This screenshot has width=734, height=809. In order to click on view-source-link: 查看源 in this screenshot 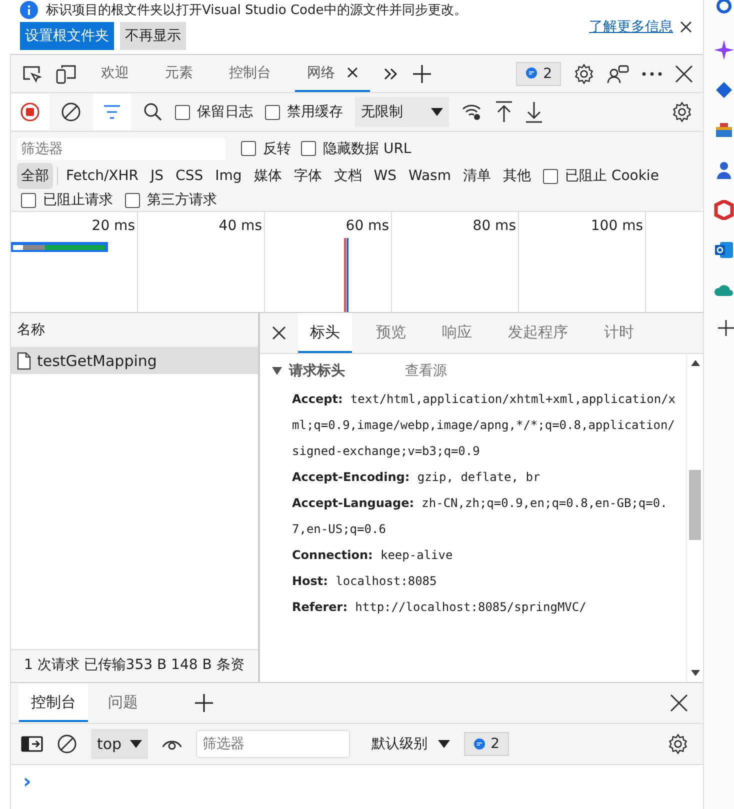, I will do `click(426, 371)`.